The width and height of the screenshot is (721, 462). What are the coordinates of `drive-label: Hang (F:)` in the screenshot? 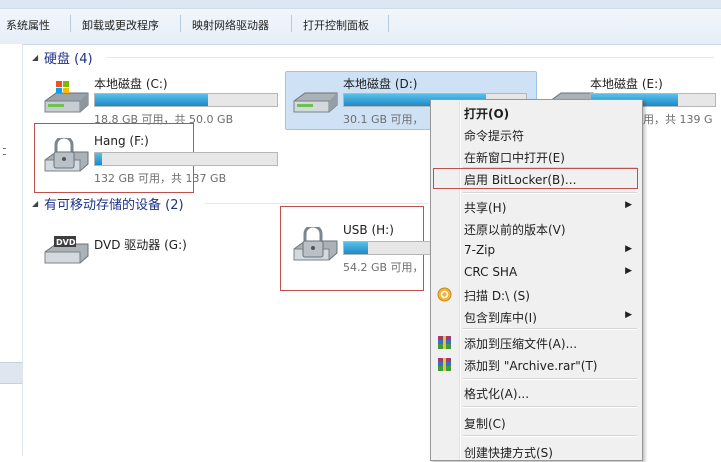 It's located at (121, 141).